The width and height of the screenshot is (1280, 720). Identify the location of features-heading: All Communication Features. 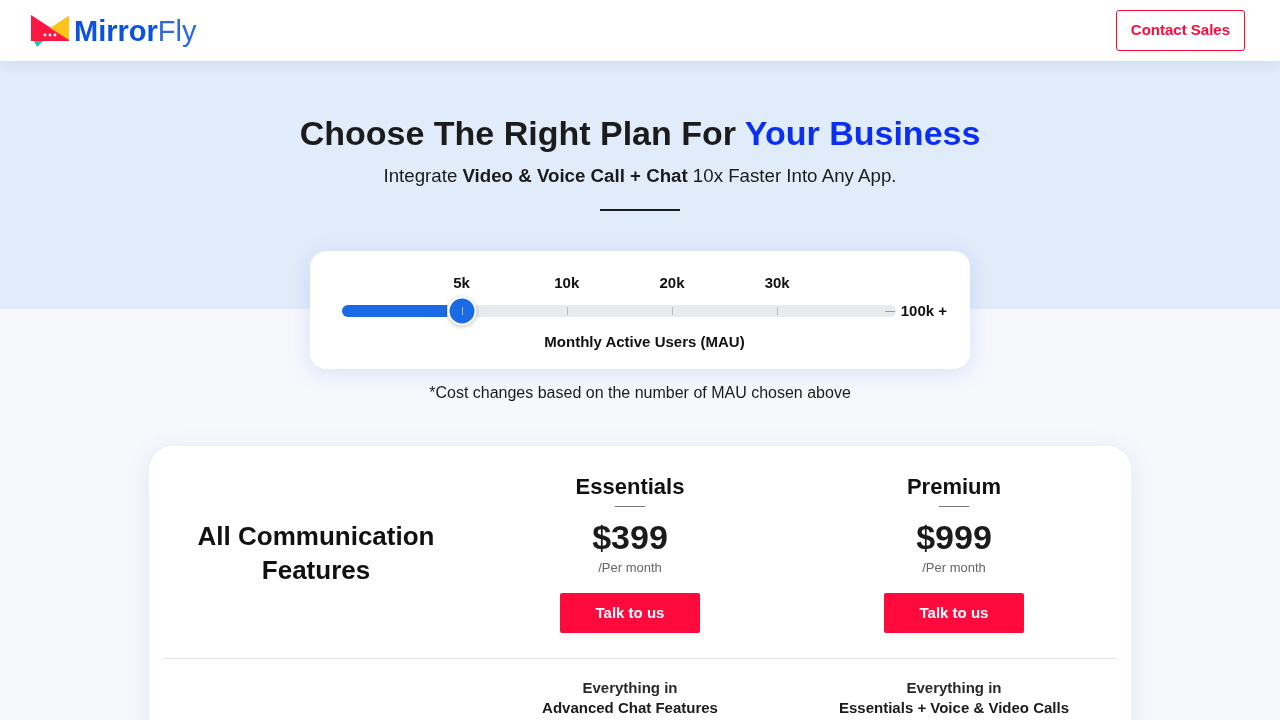
(316, 553).